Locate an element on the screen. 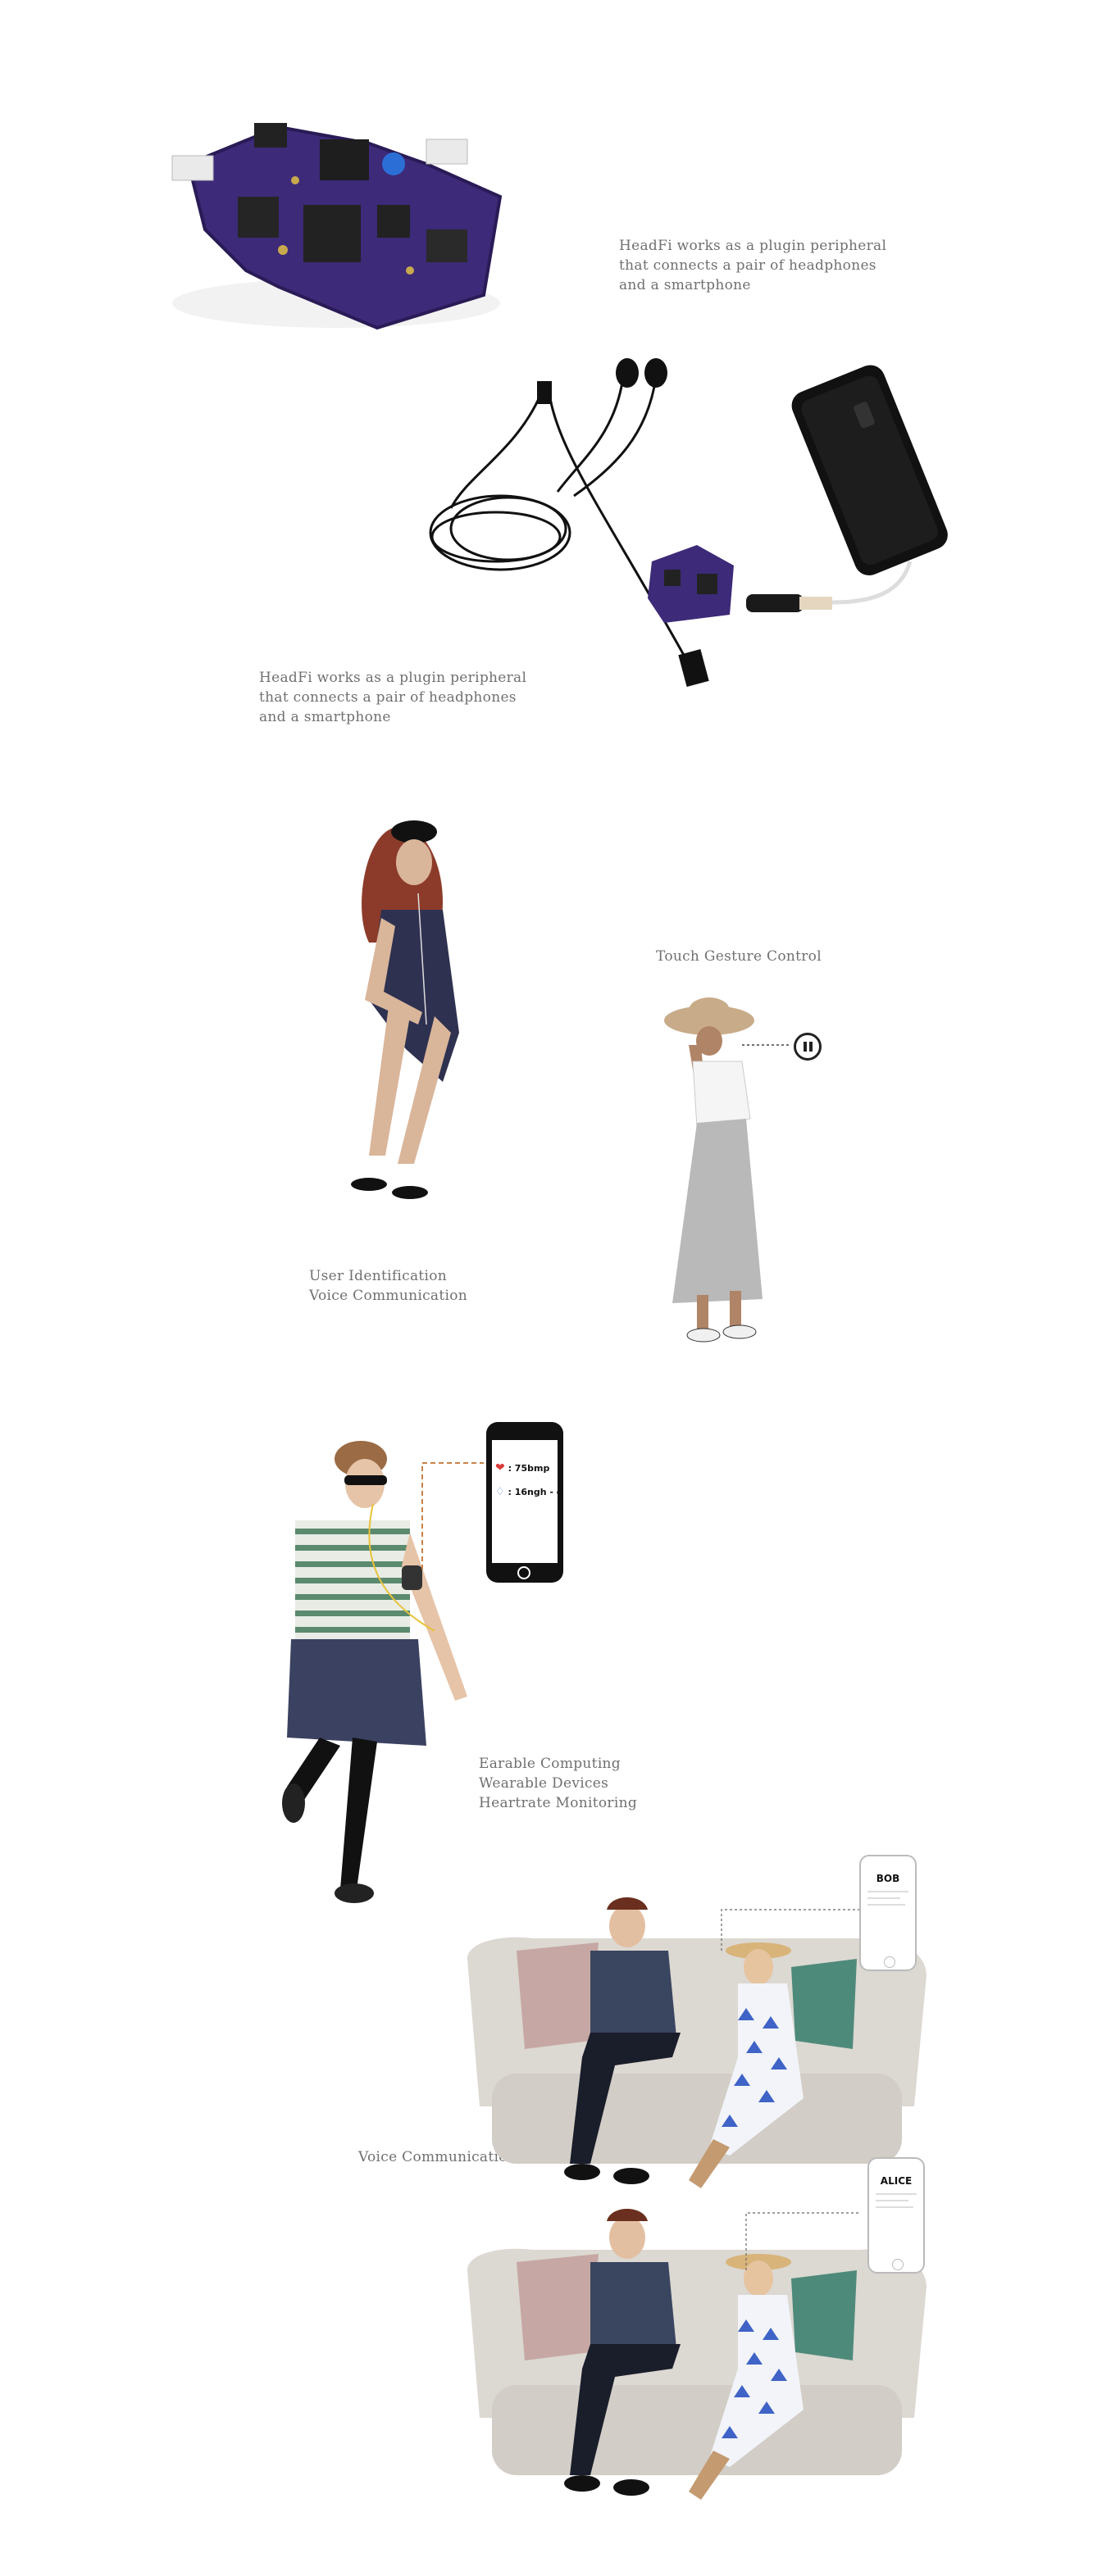 The width and height of the screenshot is (1120, 2576). earable-caption-line-2: Wearable Devices is located at coordinates (544, 1783).